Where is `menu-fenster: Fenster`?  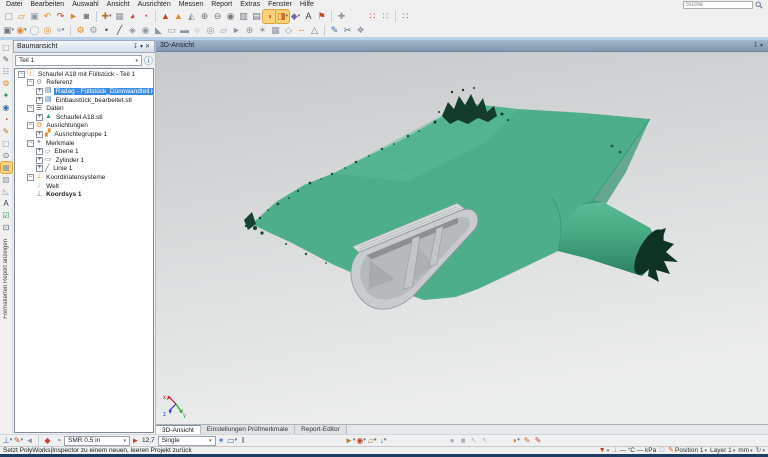
menu-fenster: Fenster is located at coordinates (280, 4).